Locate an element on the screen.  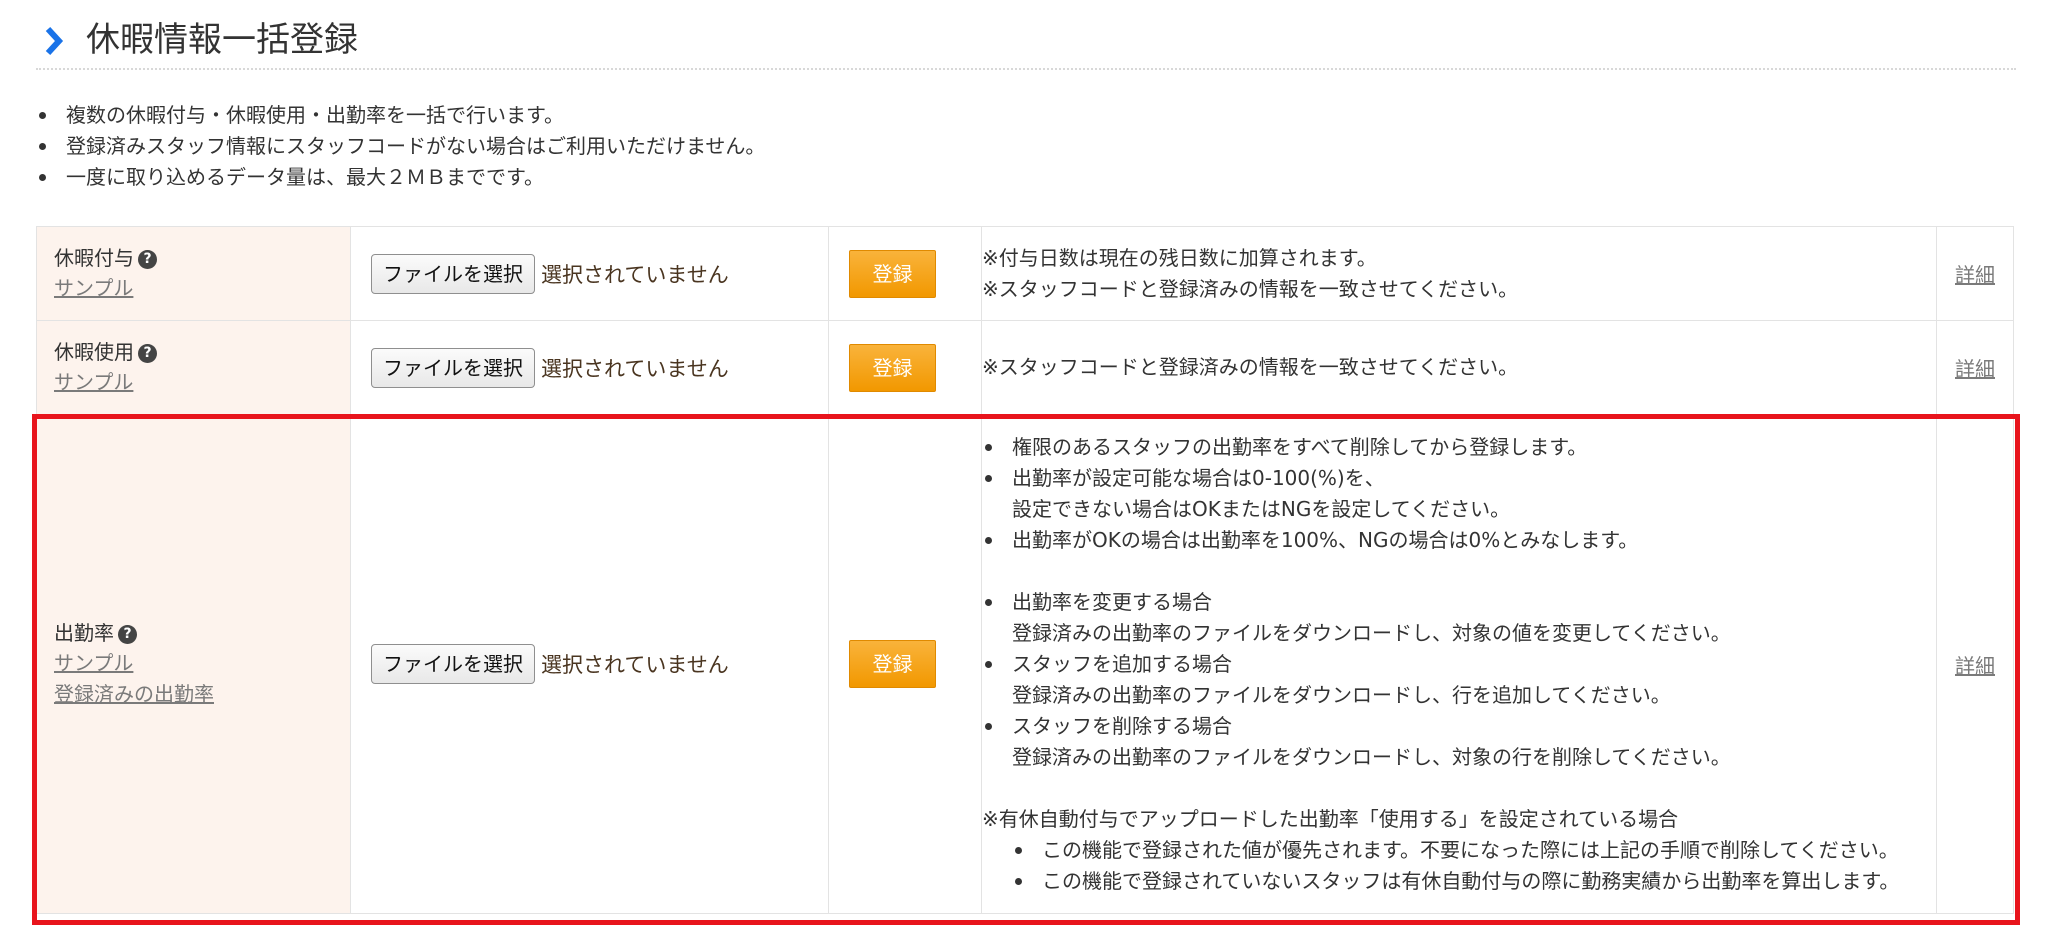
list-item-line: 設定できない場合はOKまたはNGを設定してください。 is located at coordinates (1261, 508).